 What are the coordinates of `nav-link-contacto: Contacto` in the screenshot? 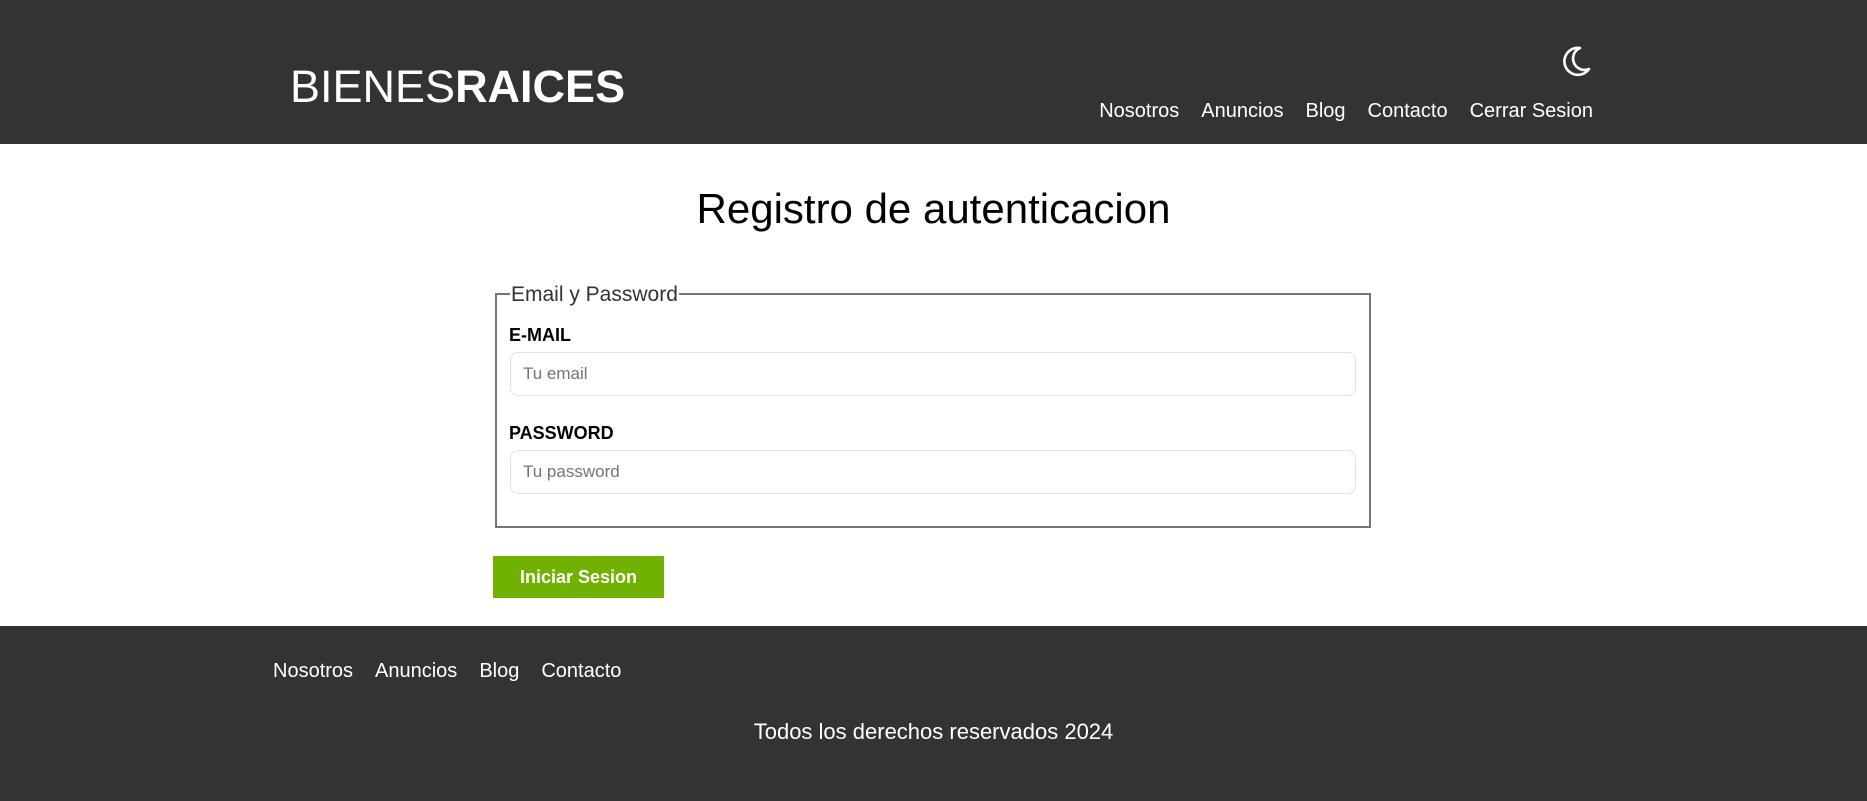 It's located at (1408, 111).